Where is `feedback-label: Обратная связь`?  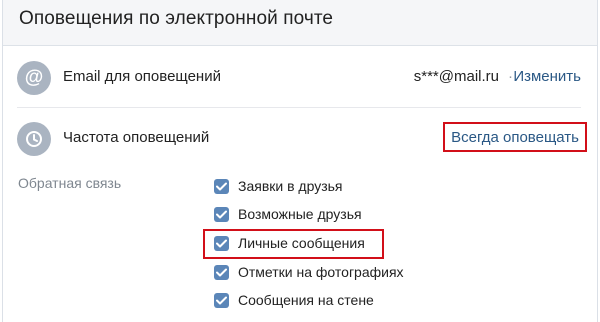
feedback-label: Обратная связь is located at coordinates (70, 183).